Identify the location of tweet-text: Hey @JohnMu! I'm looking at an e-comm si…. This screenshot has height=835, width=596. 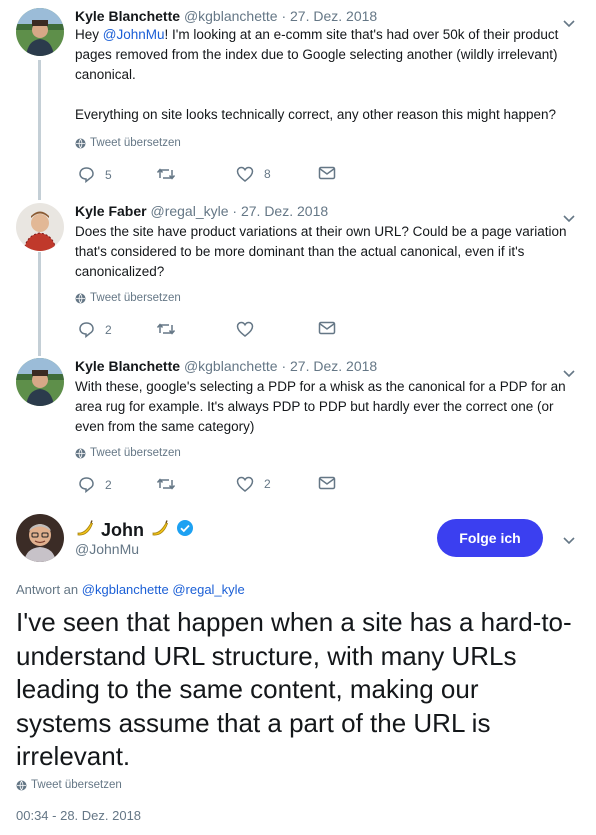
(317, 54).